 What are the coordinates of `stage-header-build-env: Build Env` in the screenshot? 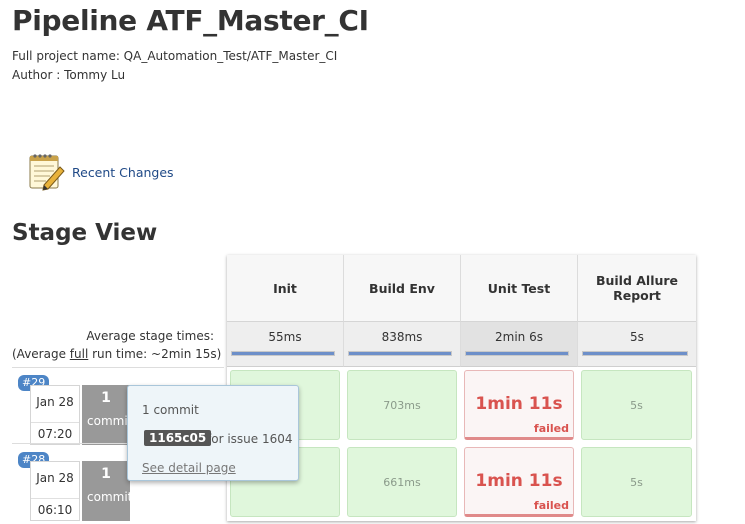 It's located at (402, 288).